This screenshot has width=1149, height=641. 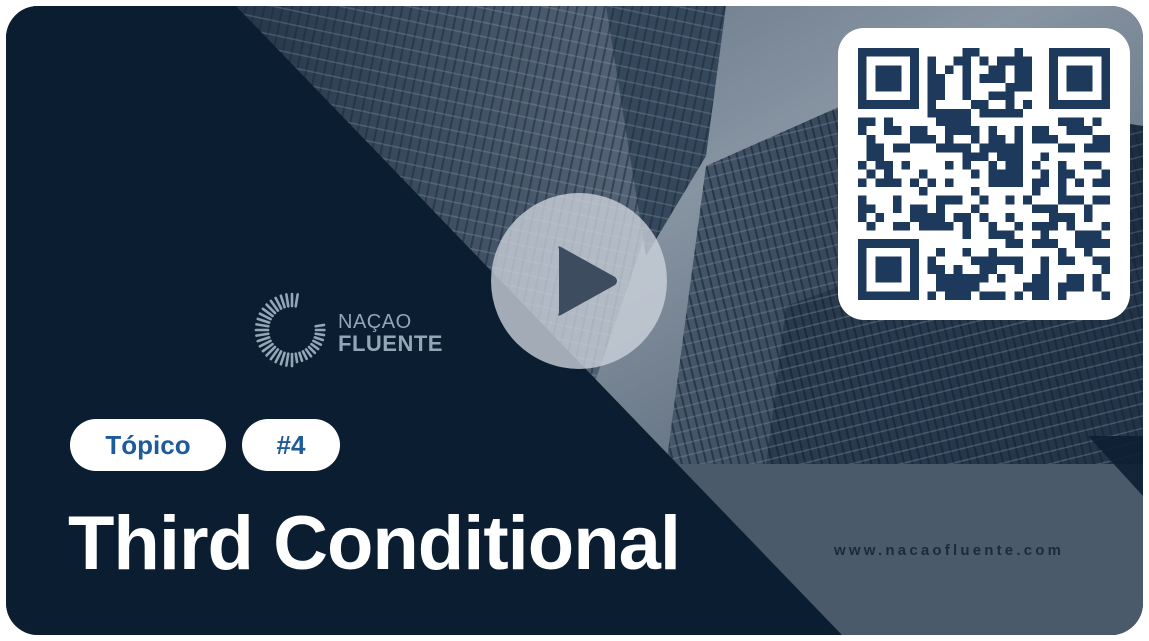 What do you see at coordinates (949, 550) in the screenshot?
I see `website-url: www.nacaofluente.com` at bounding box center [949, 550].